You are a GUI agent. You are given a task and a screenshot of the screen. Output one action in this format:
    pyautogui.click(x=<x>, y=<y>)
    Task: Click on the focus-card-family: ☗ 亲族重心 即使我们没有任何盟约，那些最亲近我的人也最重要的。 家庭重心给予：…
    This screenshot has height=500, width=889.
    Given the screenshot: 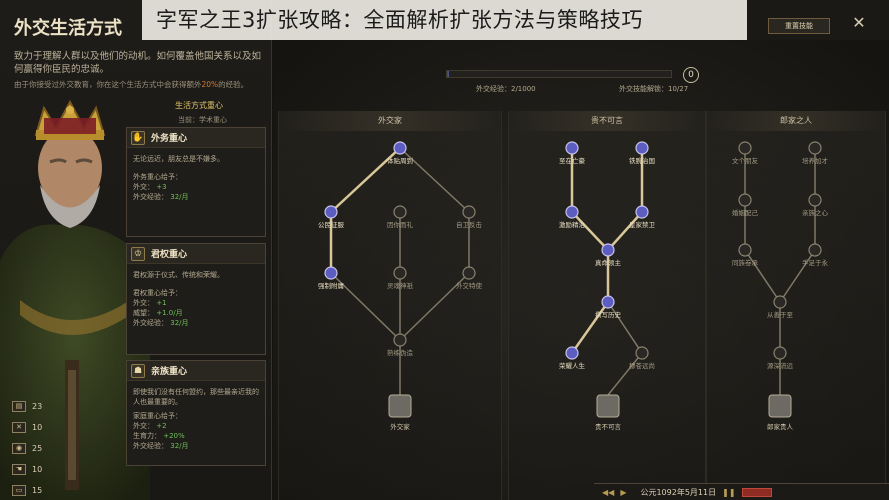 What is the action you would take?
    pyautogui.click(x=196, y=413)
    